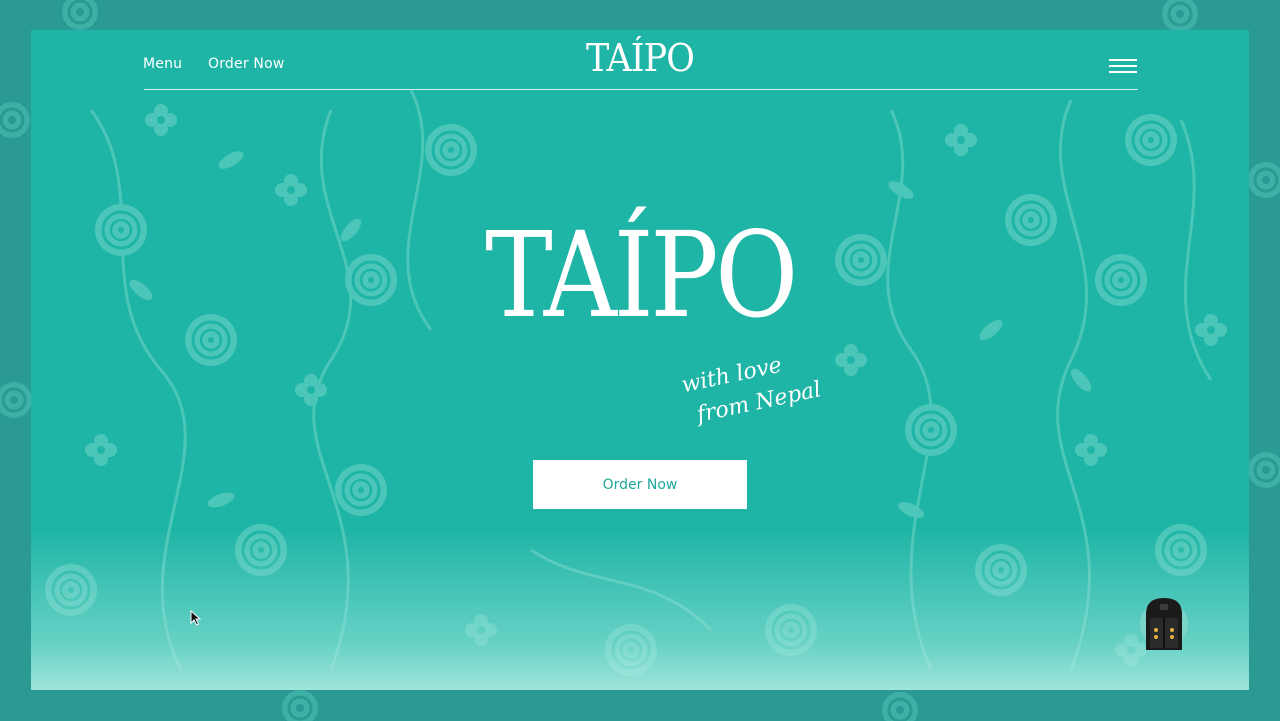  What do you see at coordinates (640, 58) in the screenshot?
I see `header-logo: TAÍPO` at bounding box center [640, 58].